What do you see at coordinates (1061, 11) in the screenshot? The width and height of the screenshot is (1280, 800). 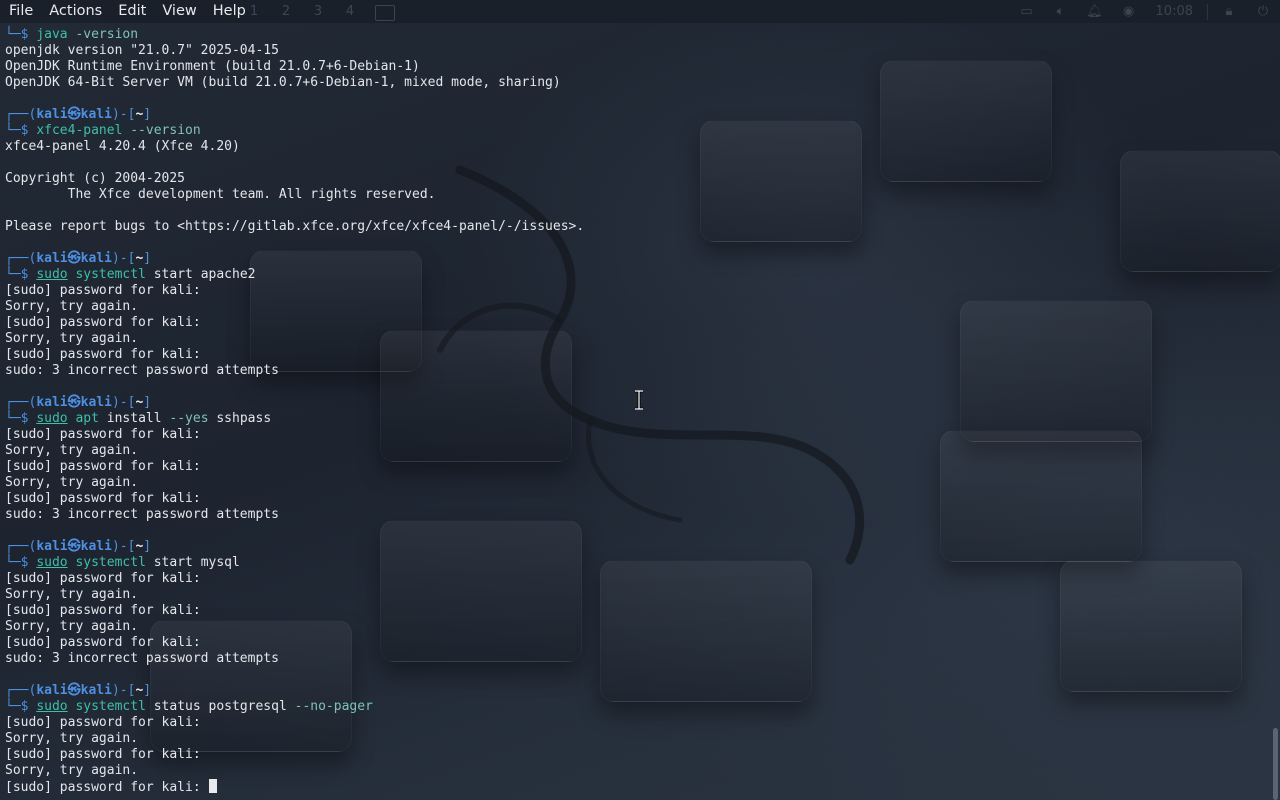 I see `volume-icon: 🔈︎` at bounding box center [1061, 11].